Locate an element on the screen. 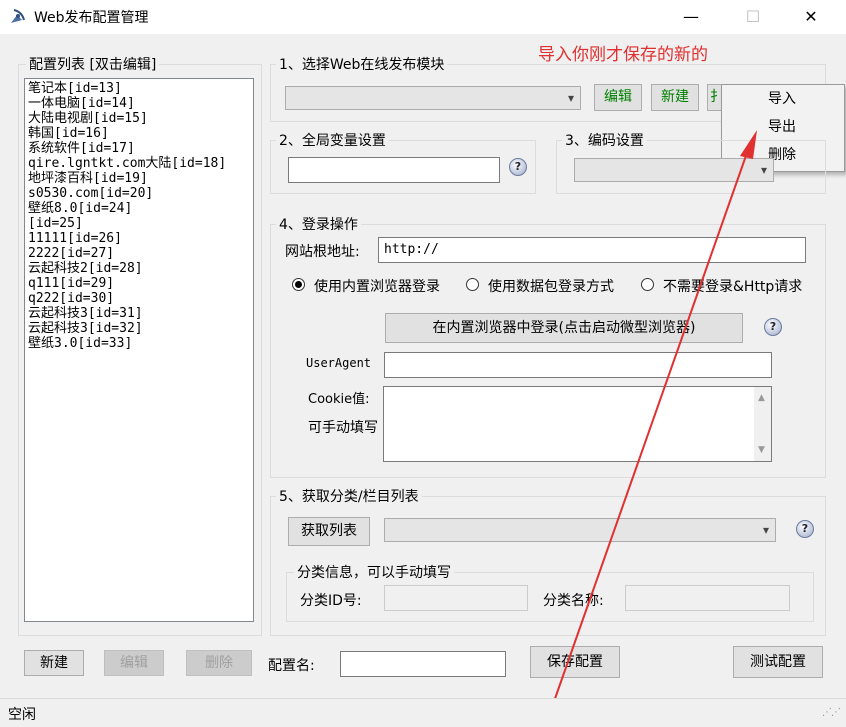 The width and height of the screenshot is (846, 727). category-info-legend: 分类信息，可以手动填写 is located at coordinates (374, 572).